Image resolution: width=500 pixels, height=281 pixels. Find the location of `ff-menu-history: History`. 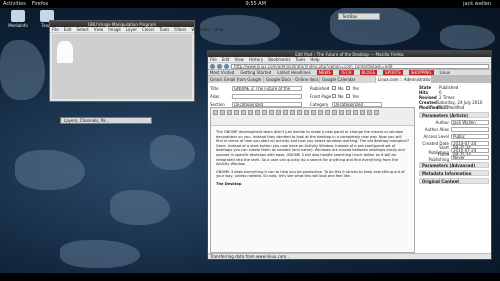

ff-menu-history: History is located at coordinates (256, 59).